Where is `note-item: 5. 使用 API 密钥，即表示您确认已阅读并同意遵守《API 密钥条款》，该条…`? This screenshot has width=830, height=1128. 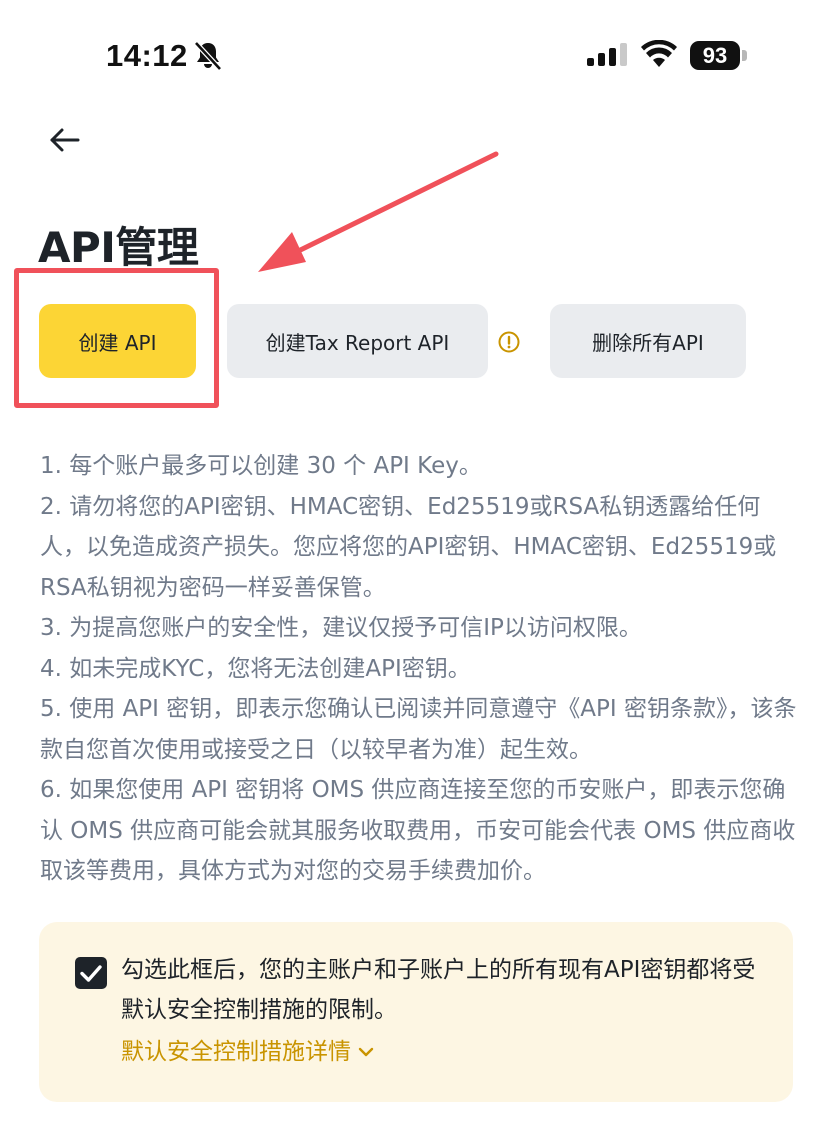
note-item: 5. 使用 API 密钥，即表示您确认已阅读并同意遵守《API 密钥条款》，该条… is located at coordinates (418, 729).